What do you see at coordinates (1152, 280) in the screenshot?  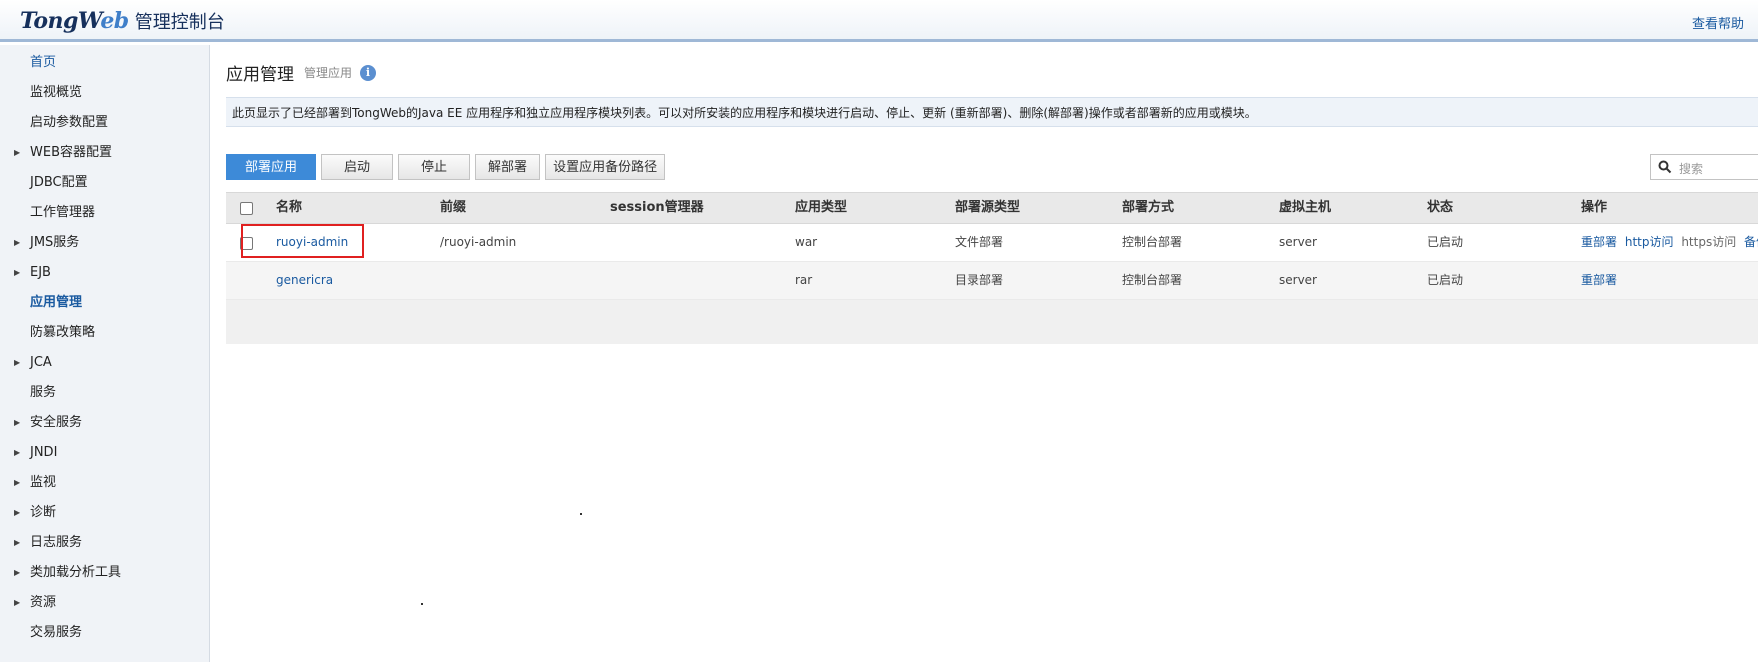 I see `app-deploy-method: 控制台部署` at bounding box center [1152, 280].